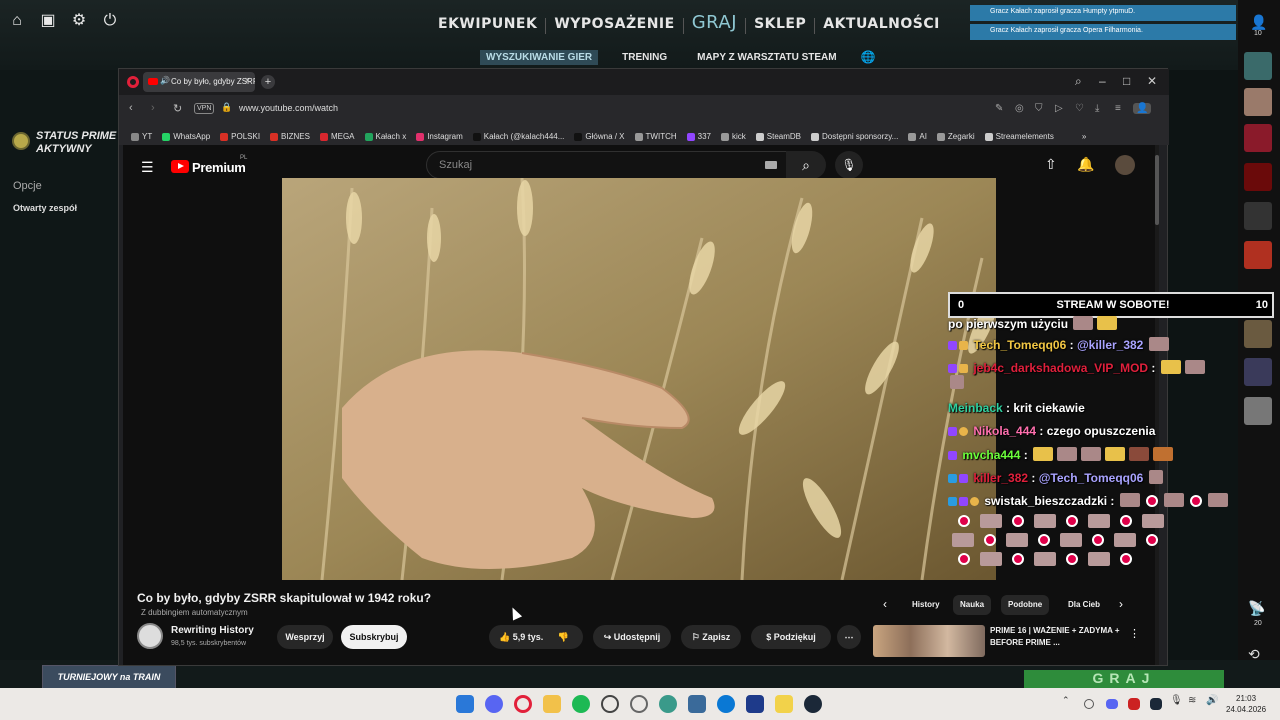 This screenshot has height=720, width=1280. I want to click on discord-icon, so click(494, 704).